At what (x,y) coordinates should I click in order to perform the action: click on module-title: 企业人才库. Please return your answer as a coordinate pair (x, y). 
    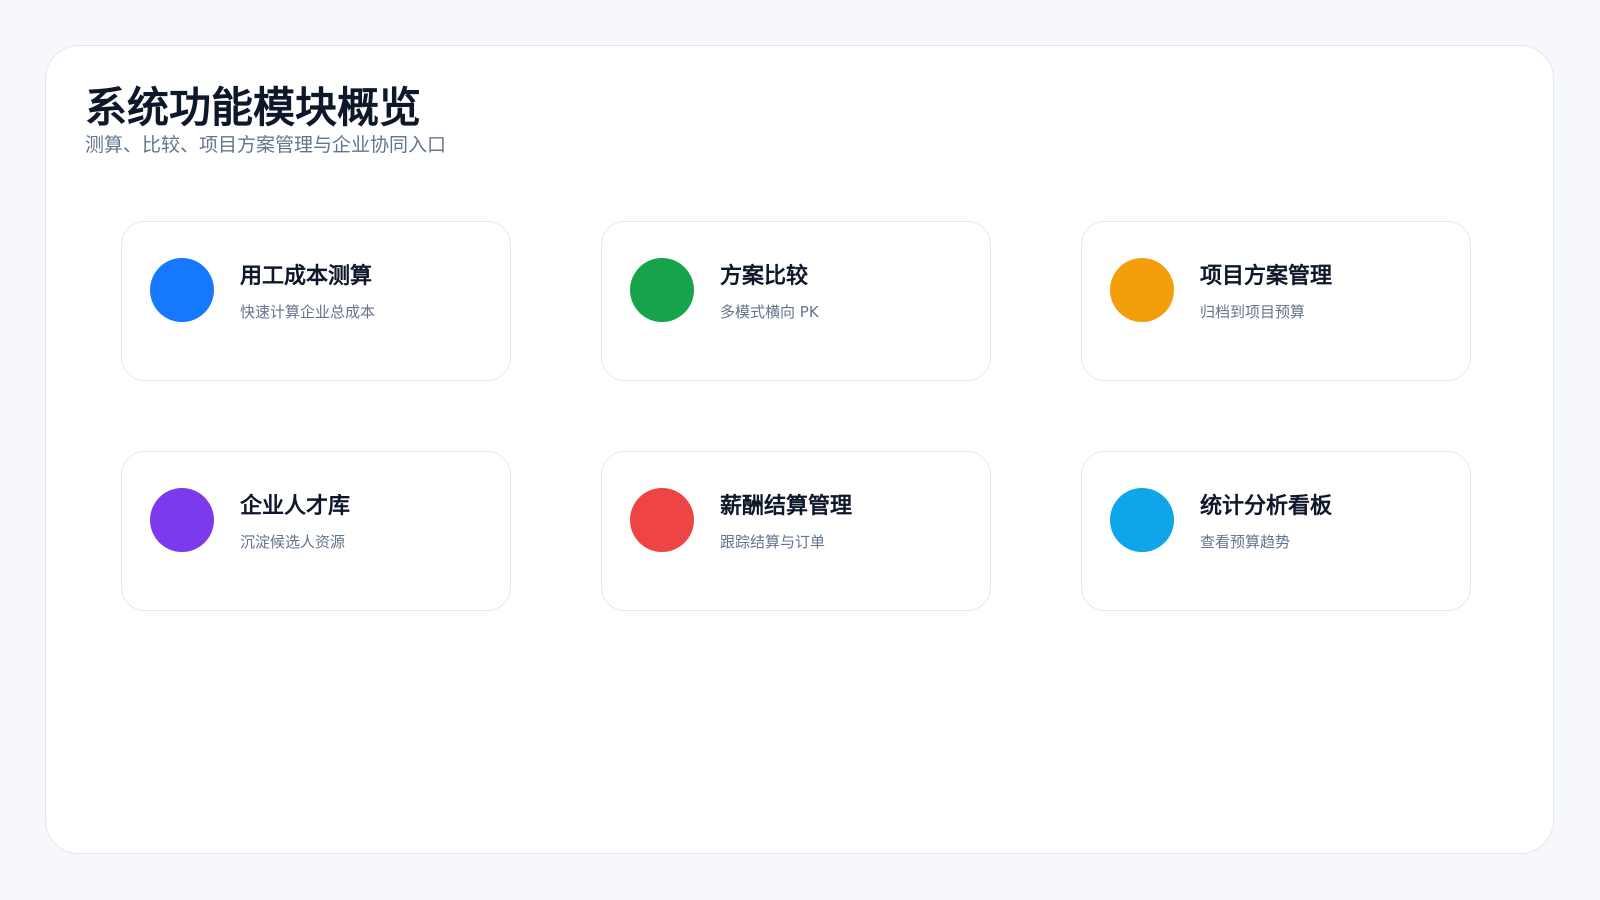
    Looking at the image, I should click on (295, 506).